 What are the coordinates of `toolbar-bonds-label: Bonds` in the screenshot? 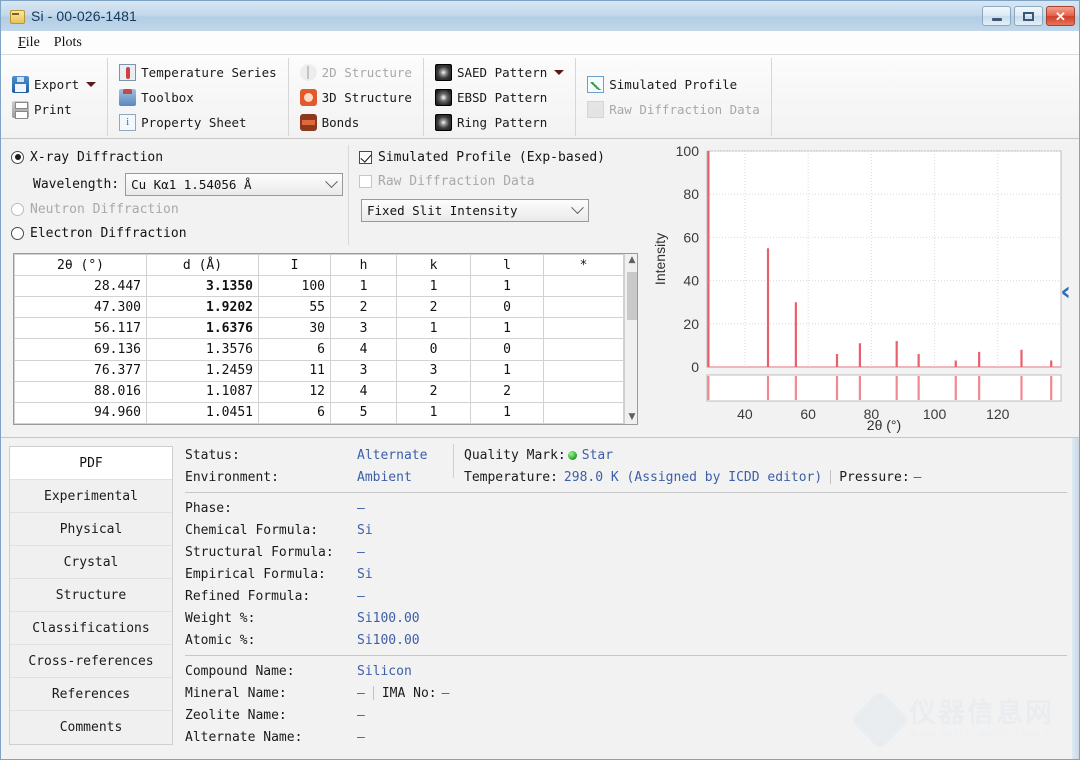 It's located at (340, 122).